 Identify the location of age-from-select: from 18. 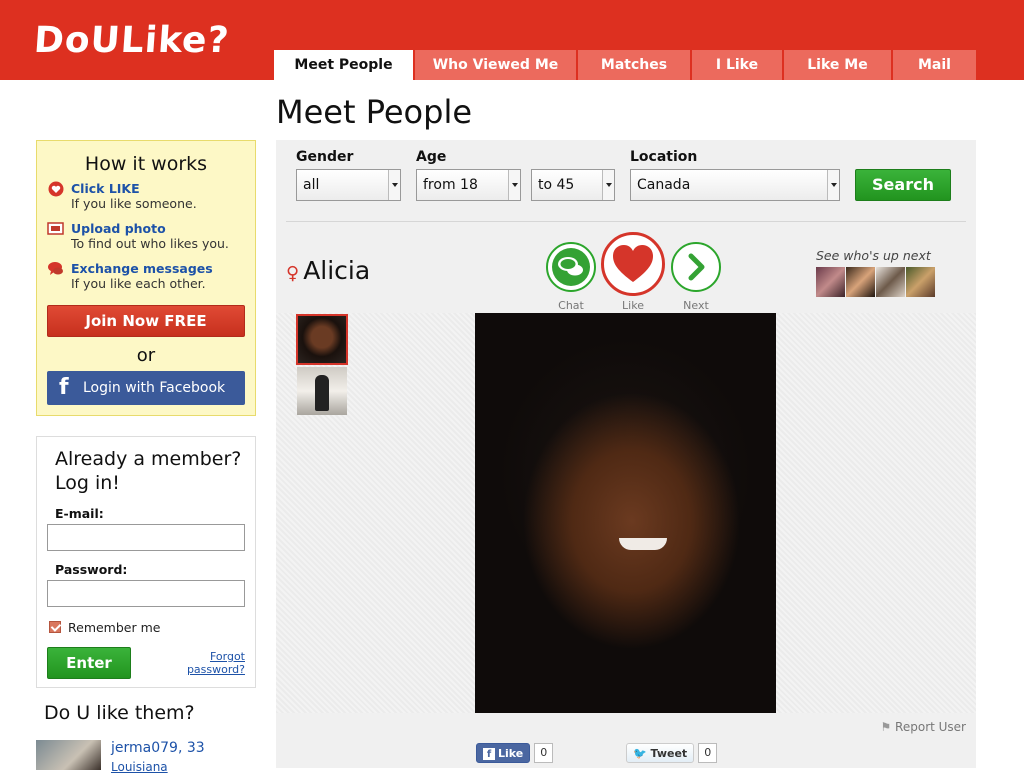
(468, 185).